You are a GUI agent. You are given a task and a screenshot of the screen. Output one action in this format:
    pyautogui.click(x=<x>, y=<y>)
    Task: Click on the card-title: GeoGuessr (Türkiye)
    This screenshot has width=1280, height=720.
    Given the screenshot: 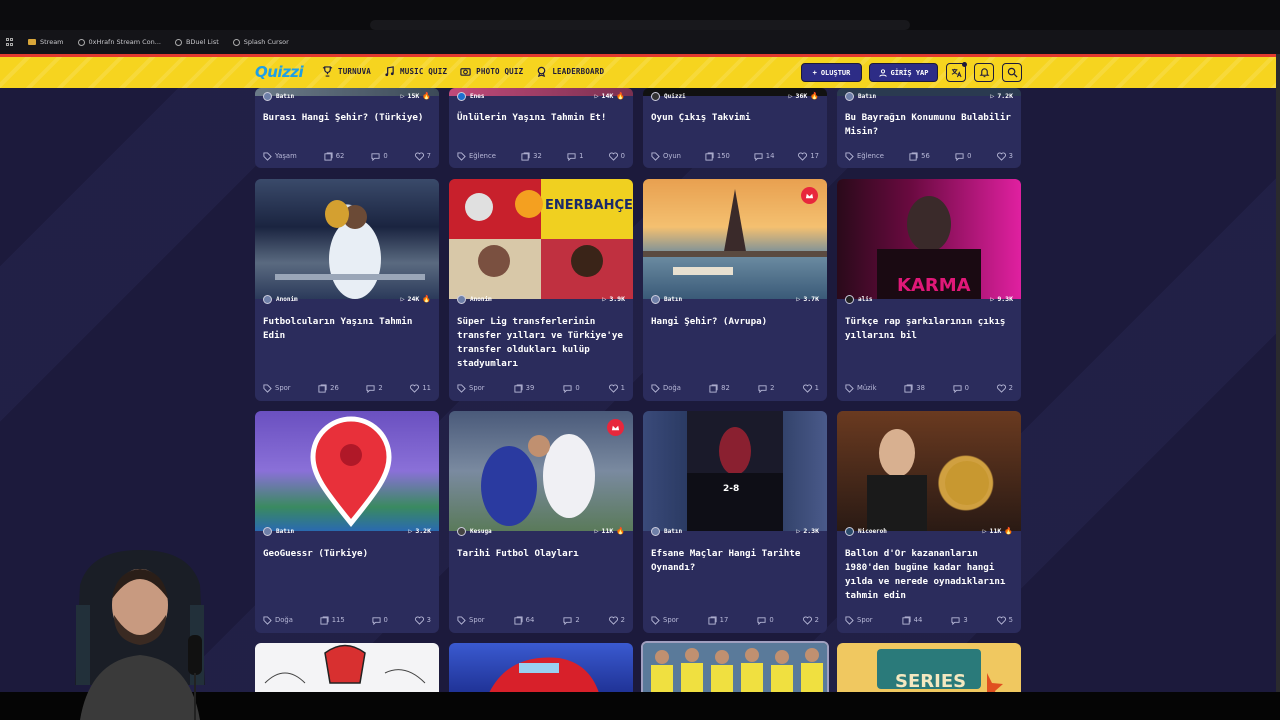 What is the action you would take?
    pyautogui.click(x=347, y=554)
    